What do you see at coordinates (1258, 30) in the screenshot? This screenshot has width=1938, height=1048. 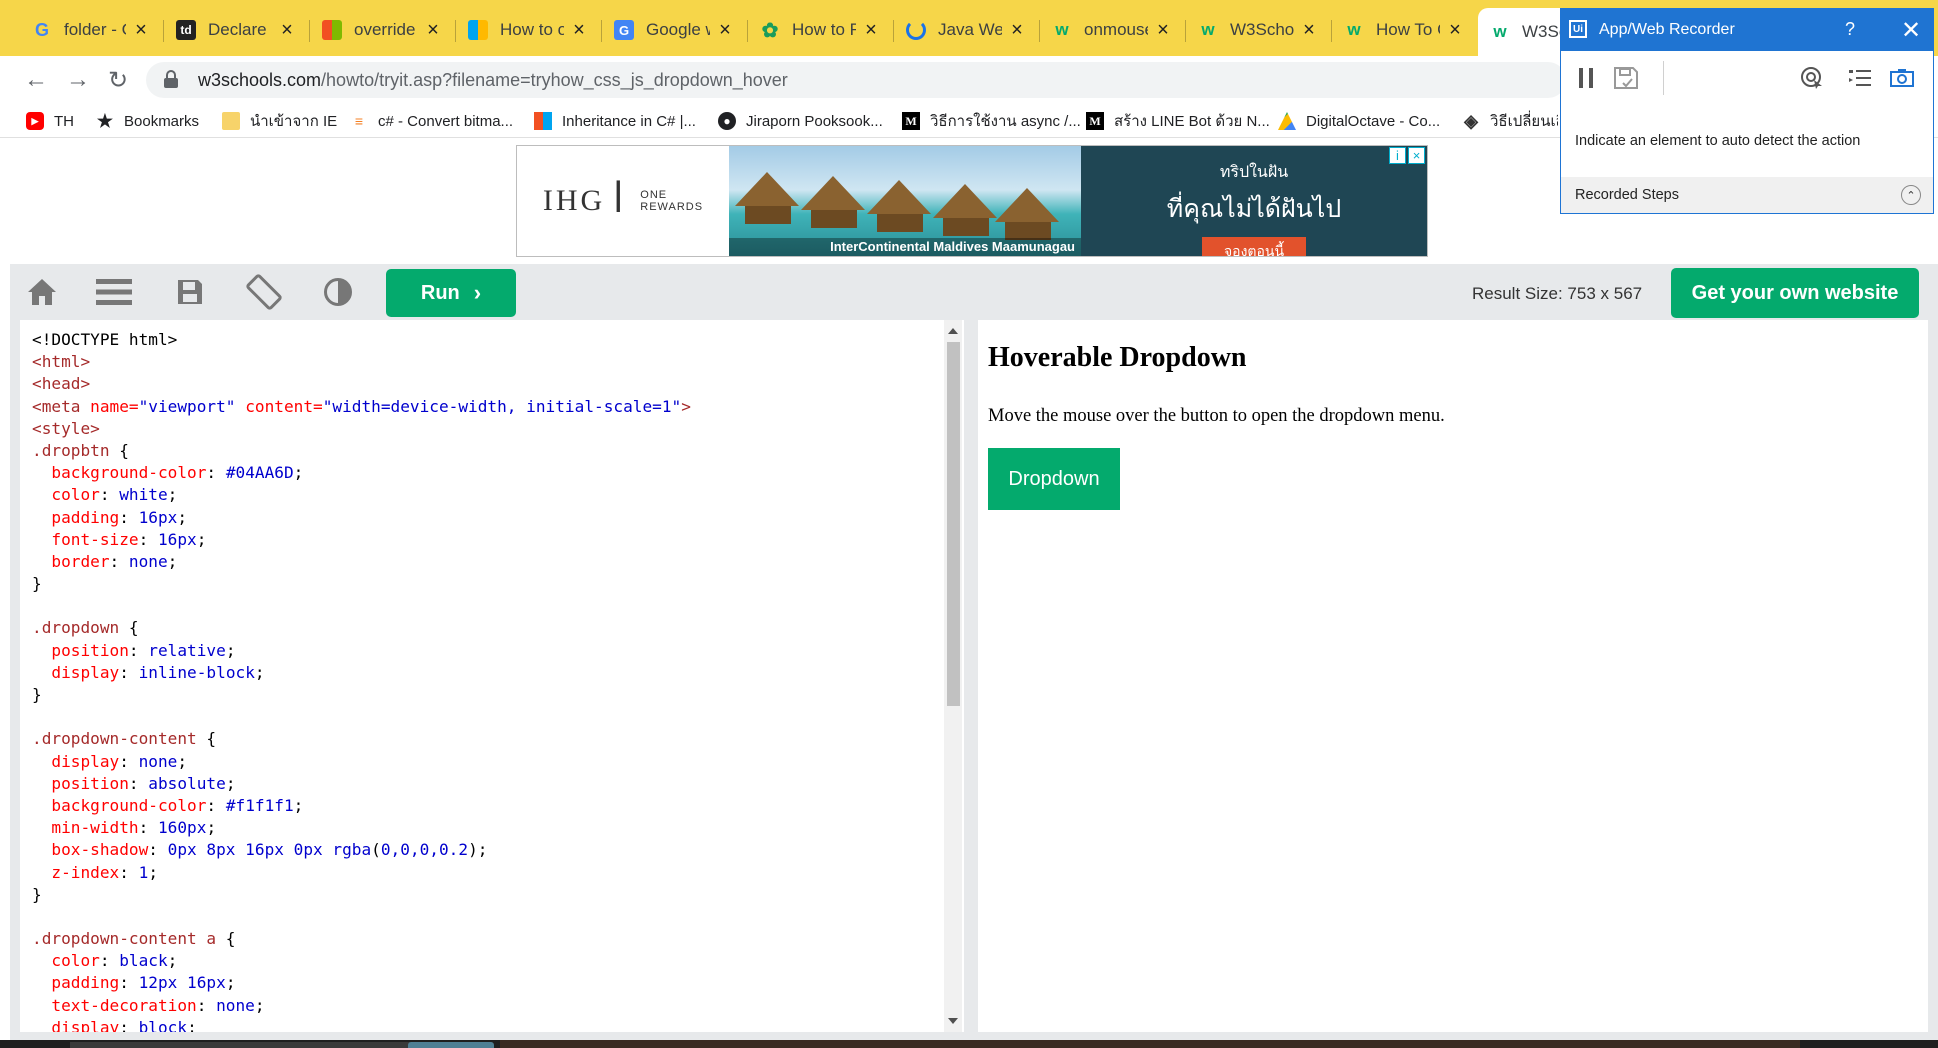 I see `browser-tab: w W3Schoo ×` at bounding box center [1258, 30].